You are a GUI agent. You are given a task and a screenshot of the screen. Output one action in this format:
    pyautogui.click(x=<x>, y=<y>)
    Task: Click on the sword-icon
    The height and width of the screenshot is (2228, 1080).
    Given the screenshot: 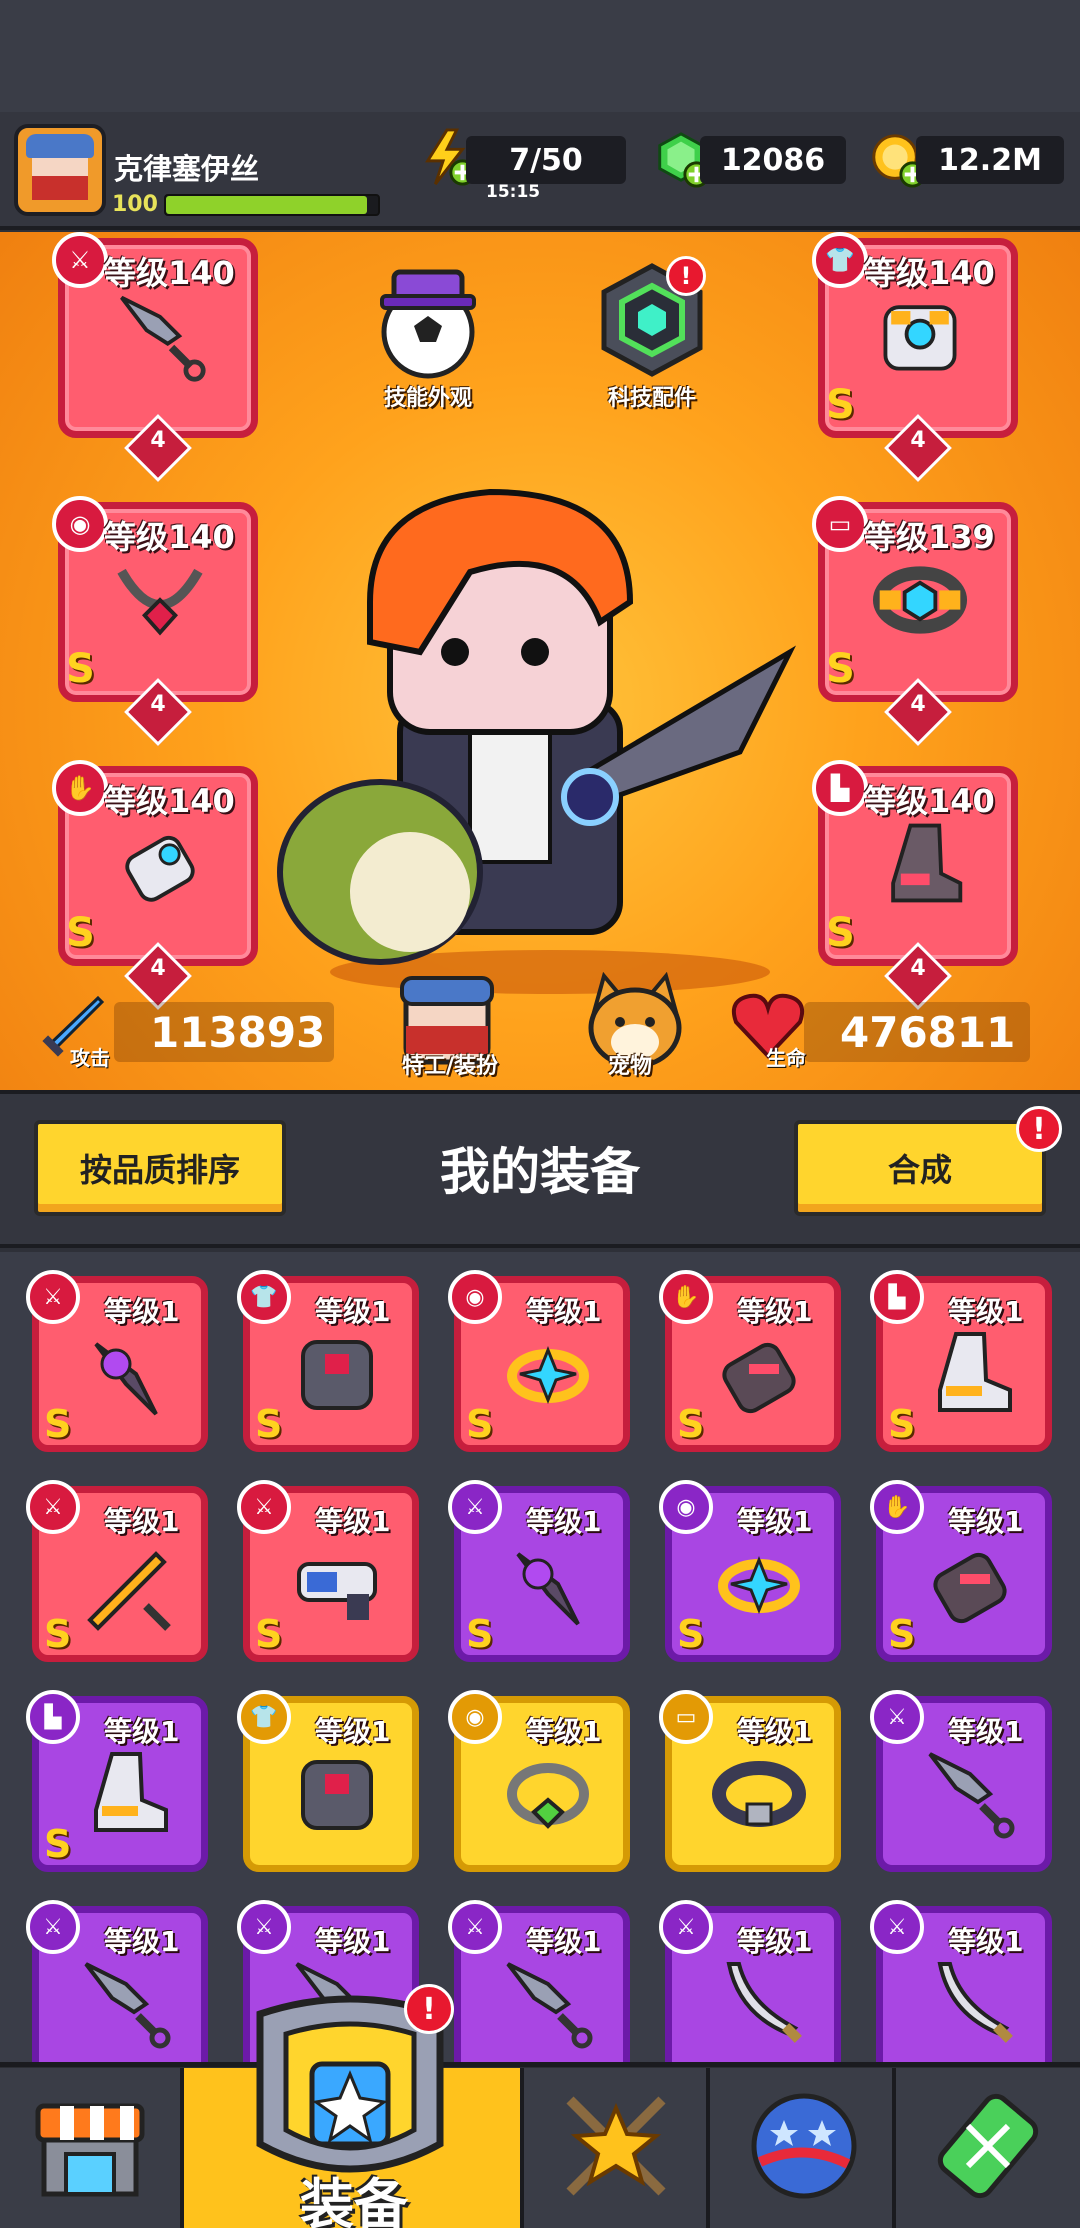 What is the action you would take?
    pyautogui.click(x=129, y=1591)
    